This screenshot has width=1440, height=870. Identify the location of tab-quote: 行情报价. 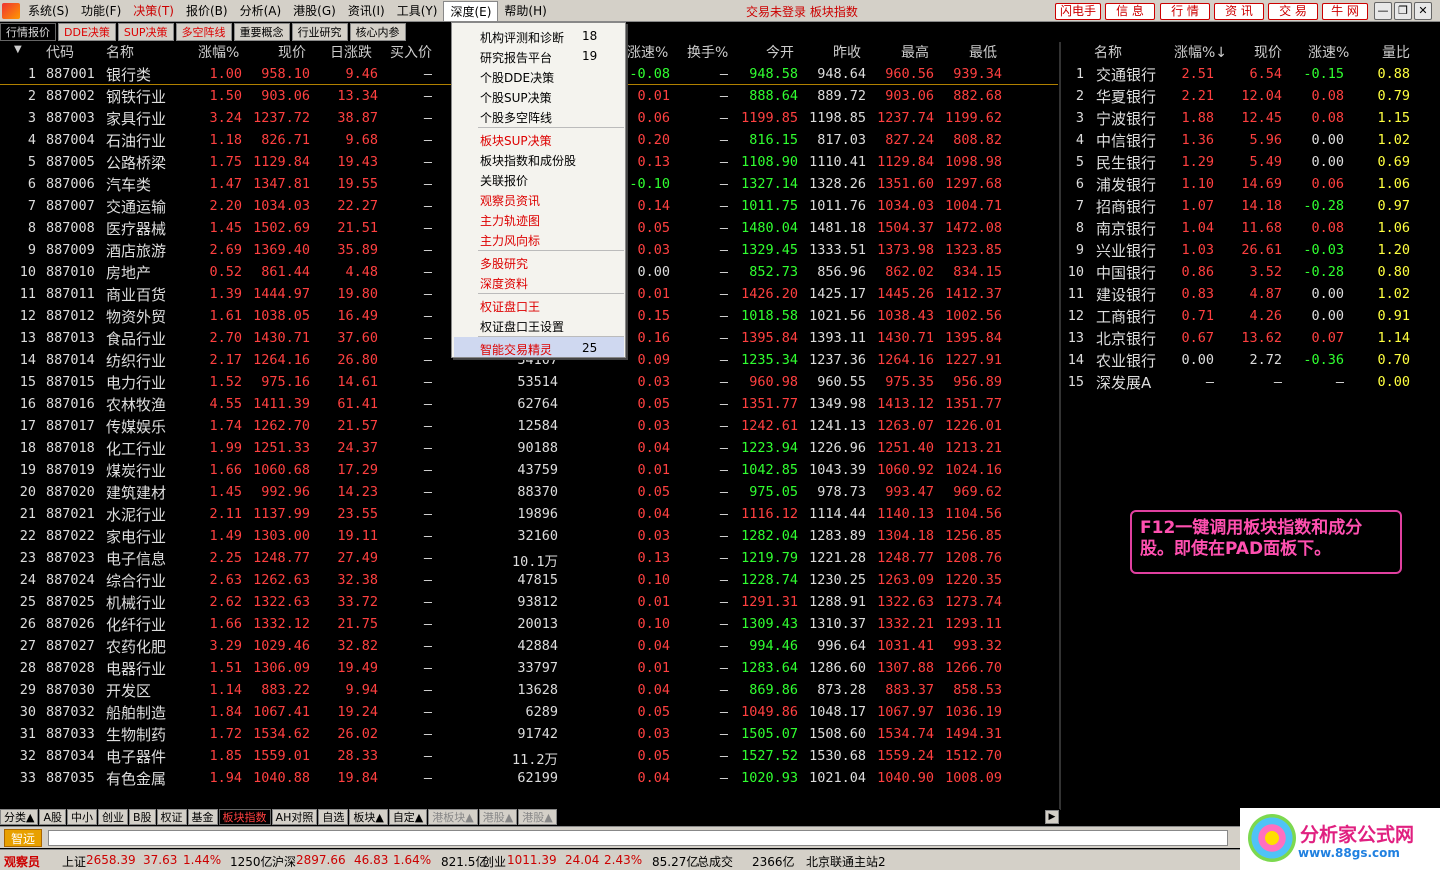
(28, 32).